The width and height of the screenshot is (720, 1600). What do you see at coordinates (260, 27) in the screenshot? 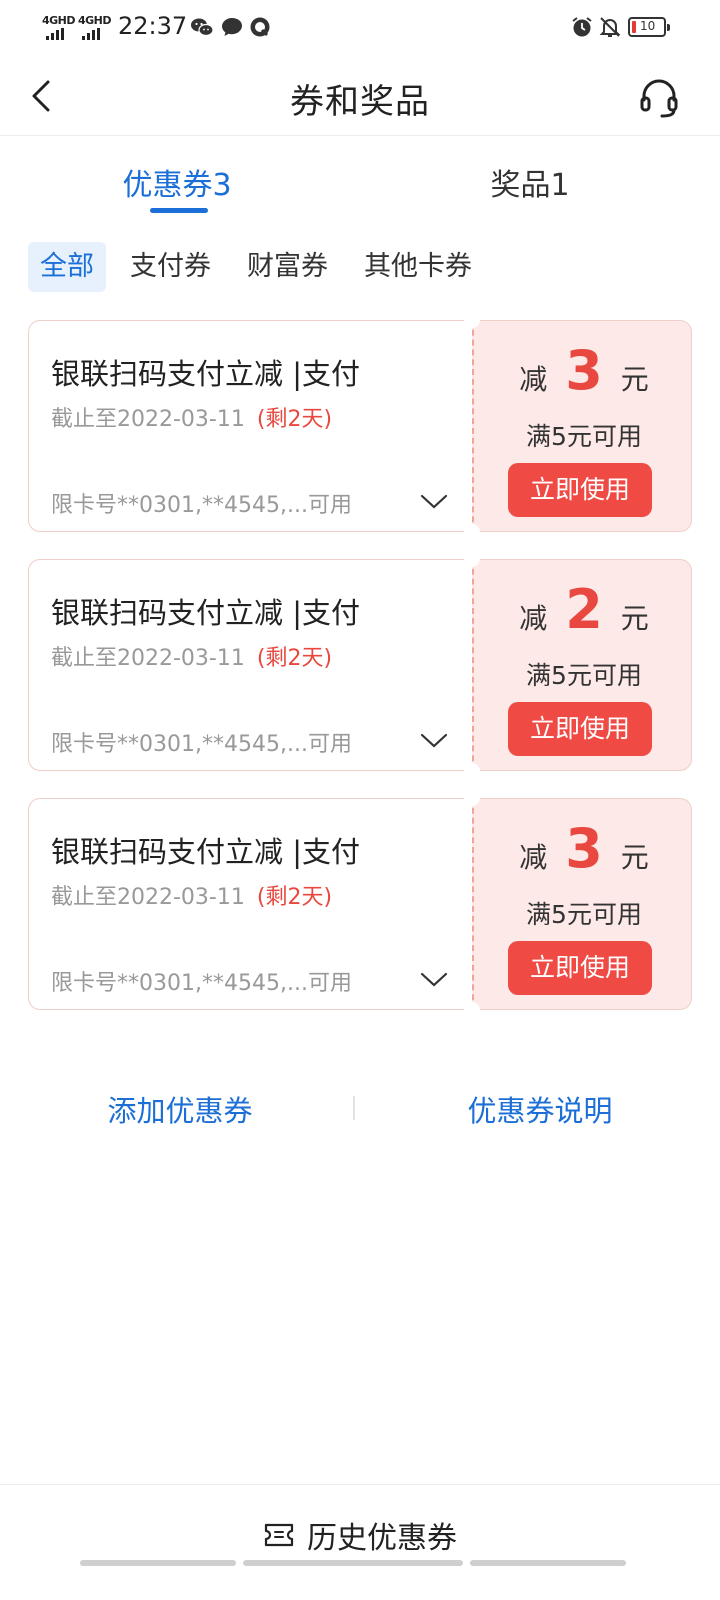
I see `q-app-icon` at bounding box center [260, 27].